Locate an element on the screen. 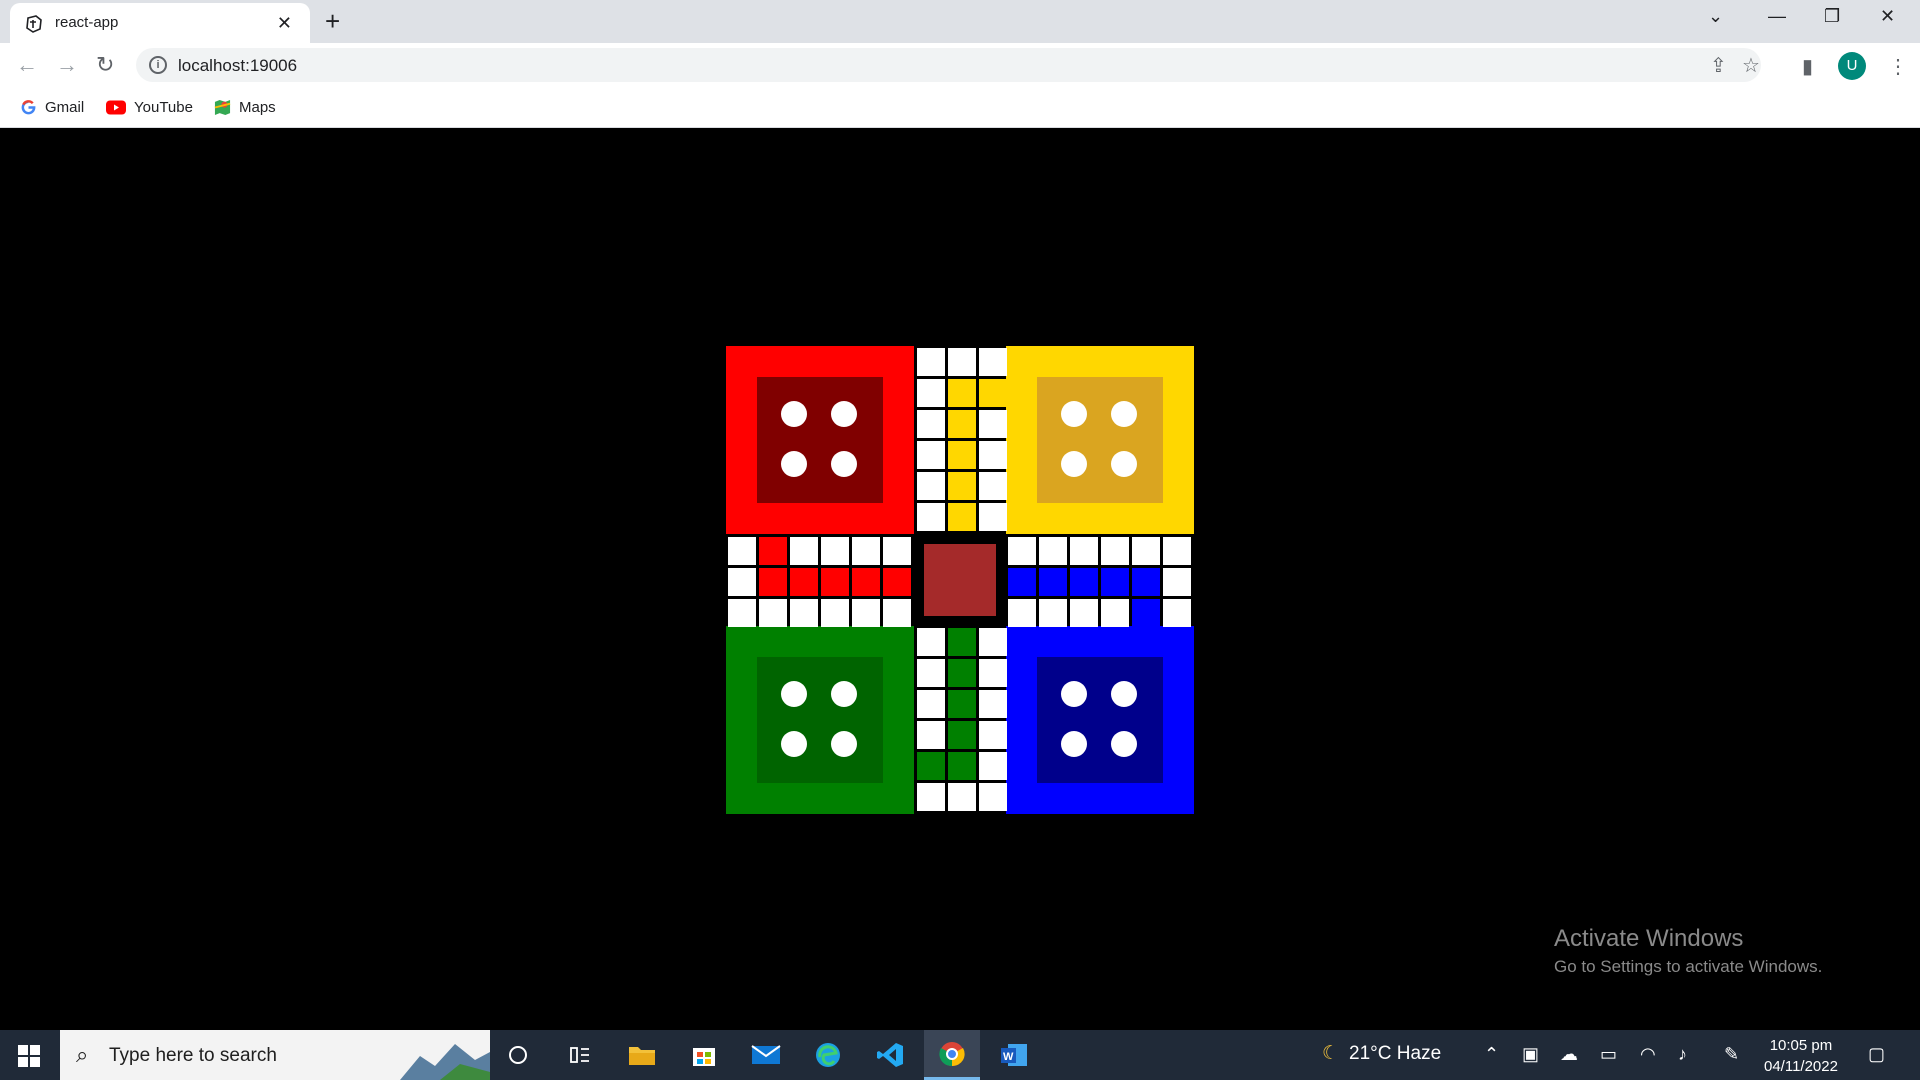 This screenshot has height=1080, width=1920. side-panel-icon: ▮ is located at coordinates (1807, 66).